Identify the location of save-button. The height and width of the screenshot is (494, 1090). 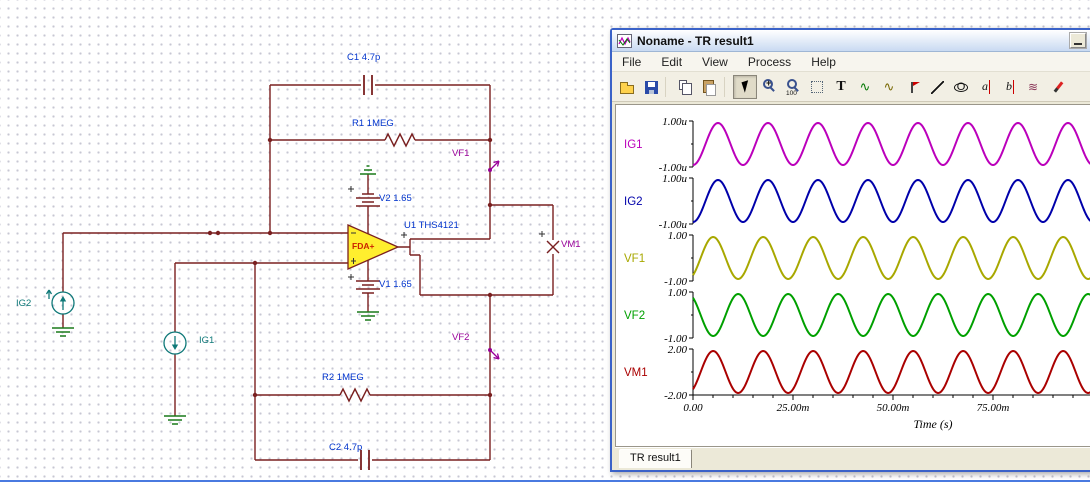
(651, 87).